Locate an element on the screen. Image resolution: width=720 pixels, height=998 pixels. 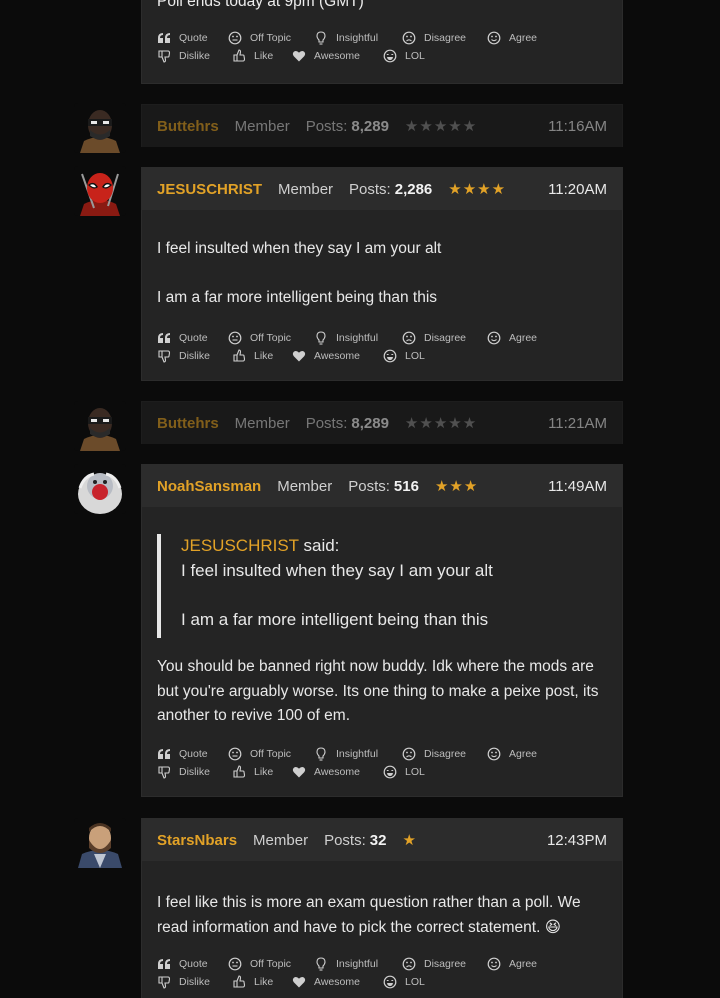
username-link: StarsNbars is located at coordinates (197, 840).